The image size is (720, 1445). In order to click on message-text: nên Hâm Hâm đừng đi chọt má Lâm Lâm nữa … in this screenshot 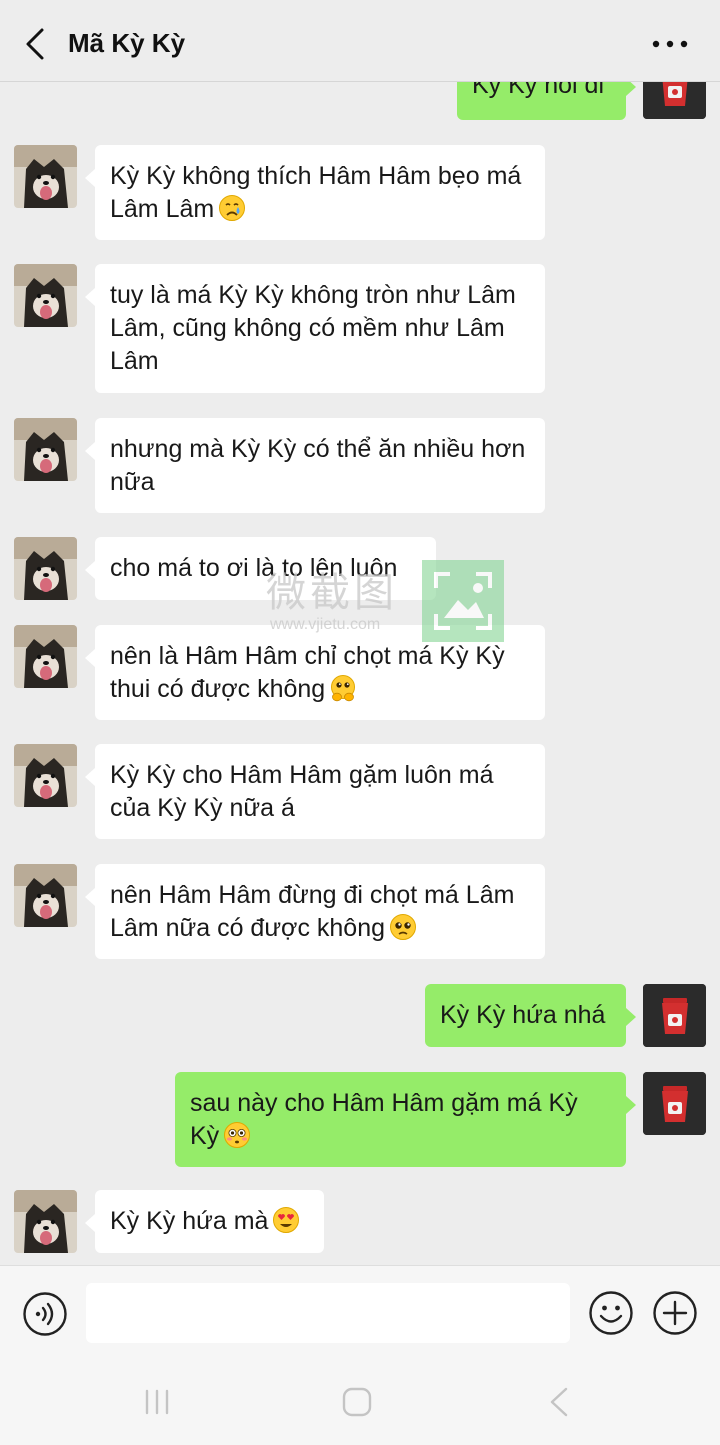, I will do `click(312, 911)`.